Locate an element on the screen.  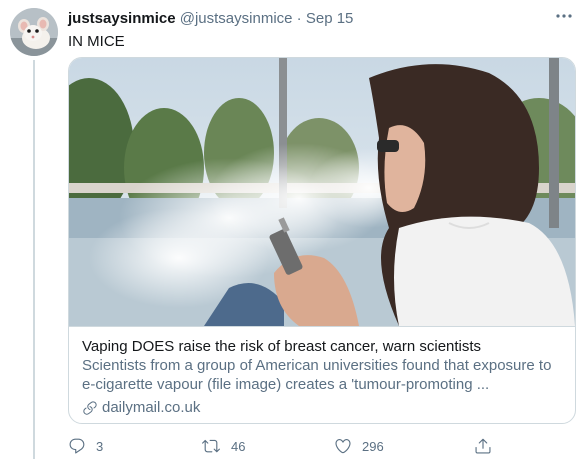
retweet-count: 46 is located at coordinates (238, 446).